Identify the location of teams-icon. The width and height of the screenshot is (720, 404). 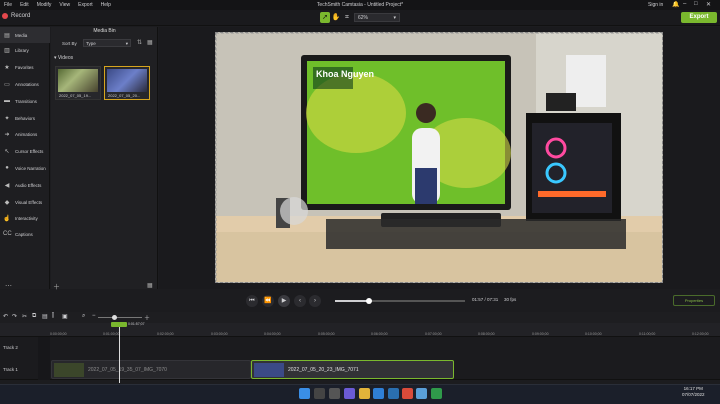
(349, 393).